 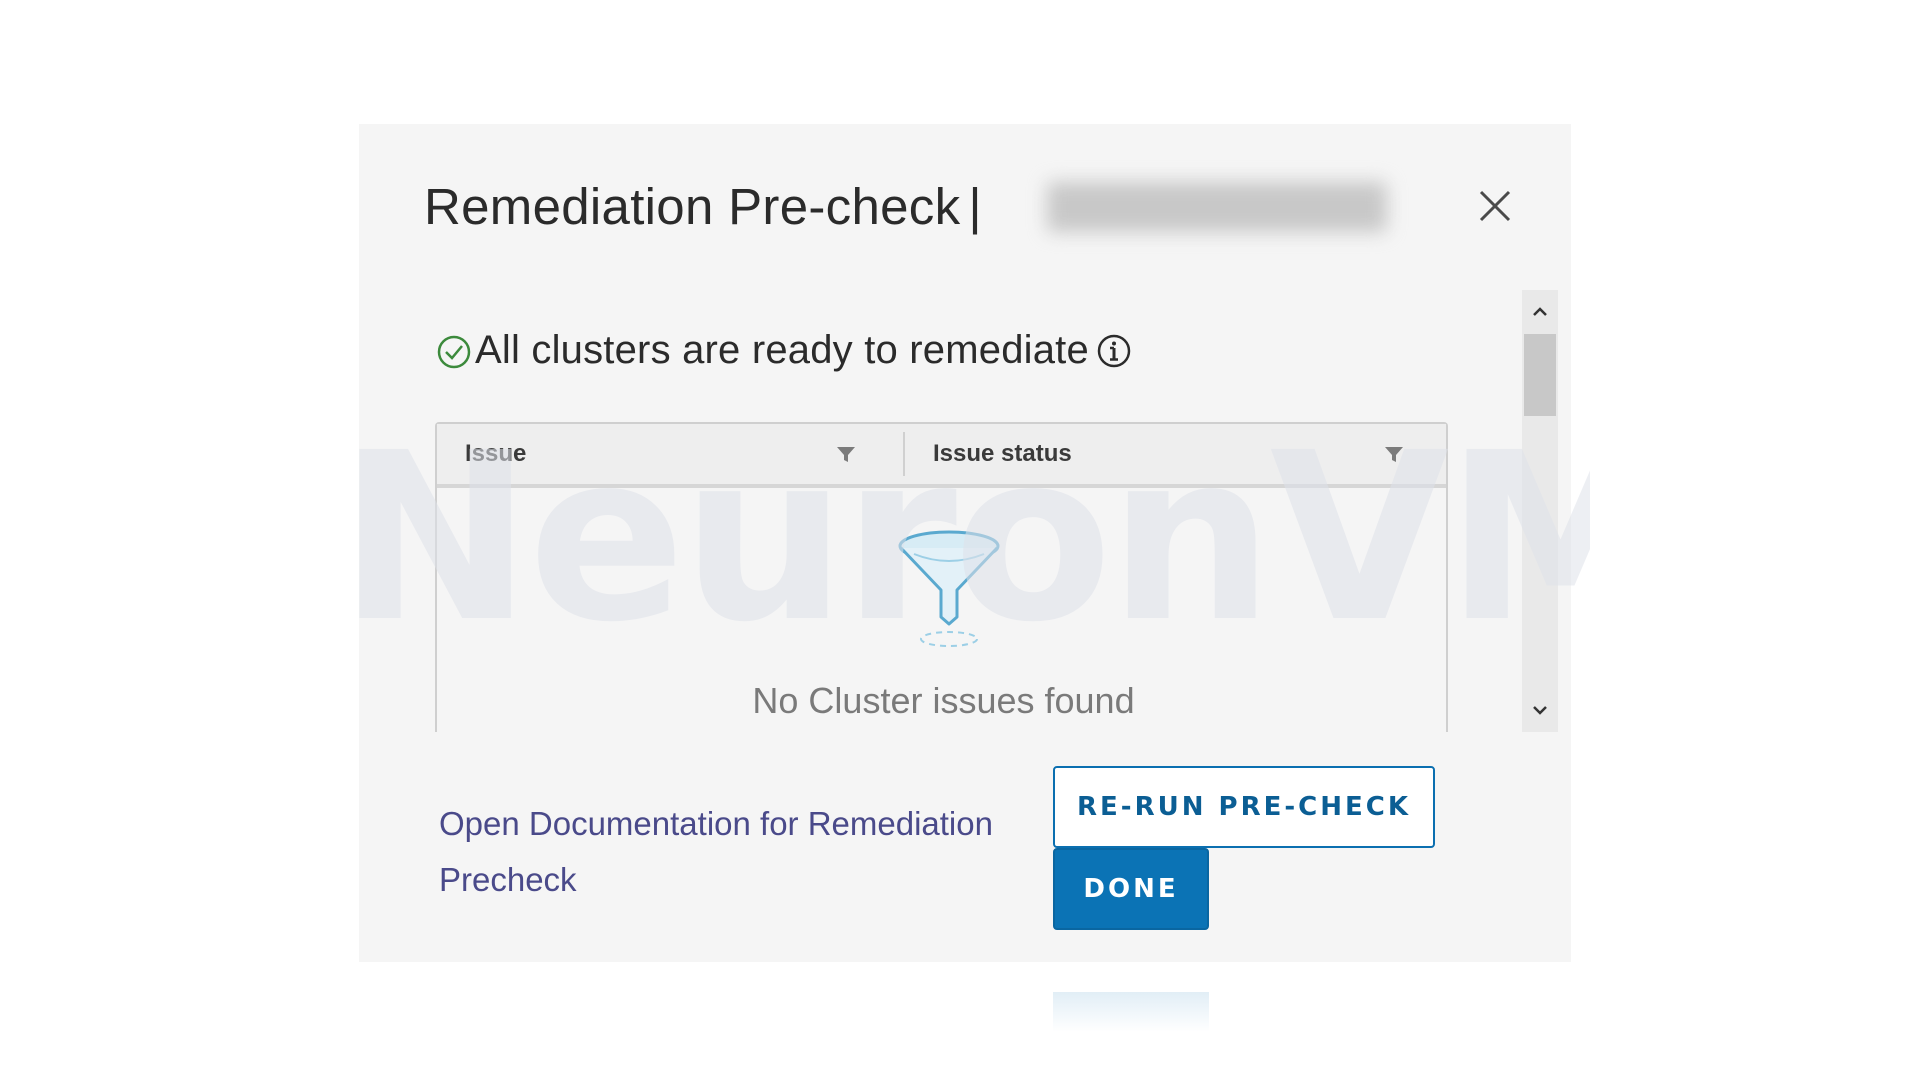 I want to click on column-header-label: Issue, so click(x=496, y=453).